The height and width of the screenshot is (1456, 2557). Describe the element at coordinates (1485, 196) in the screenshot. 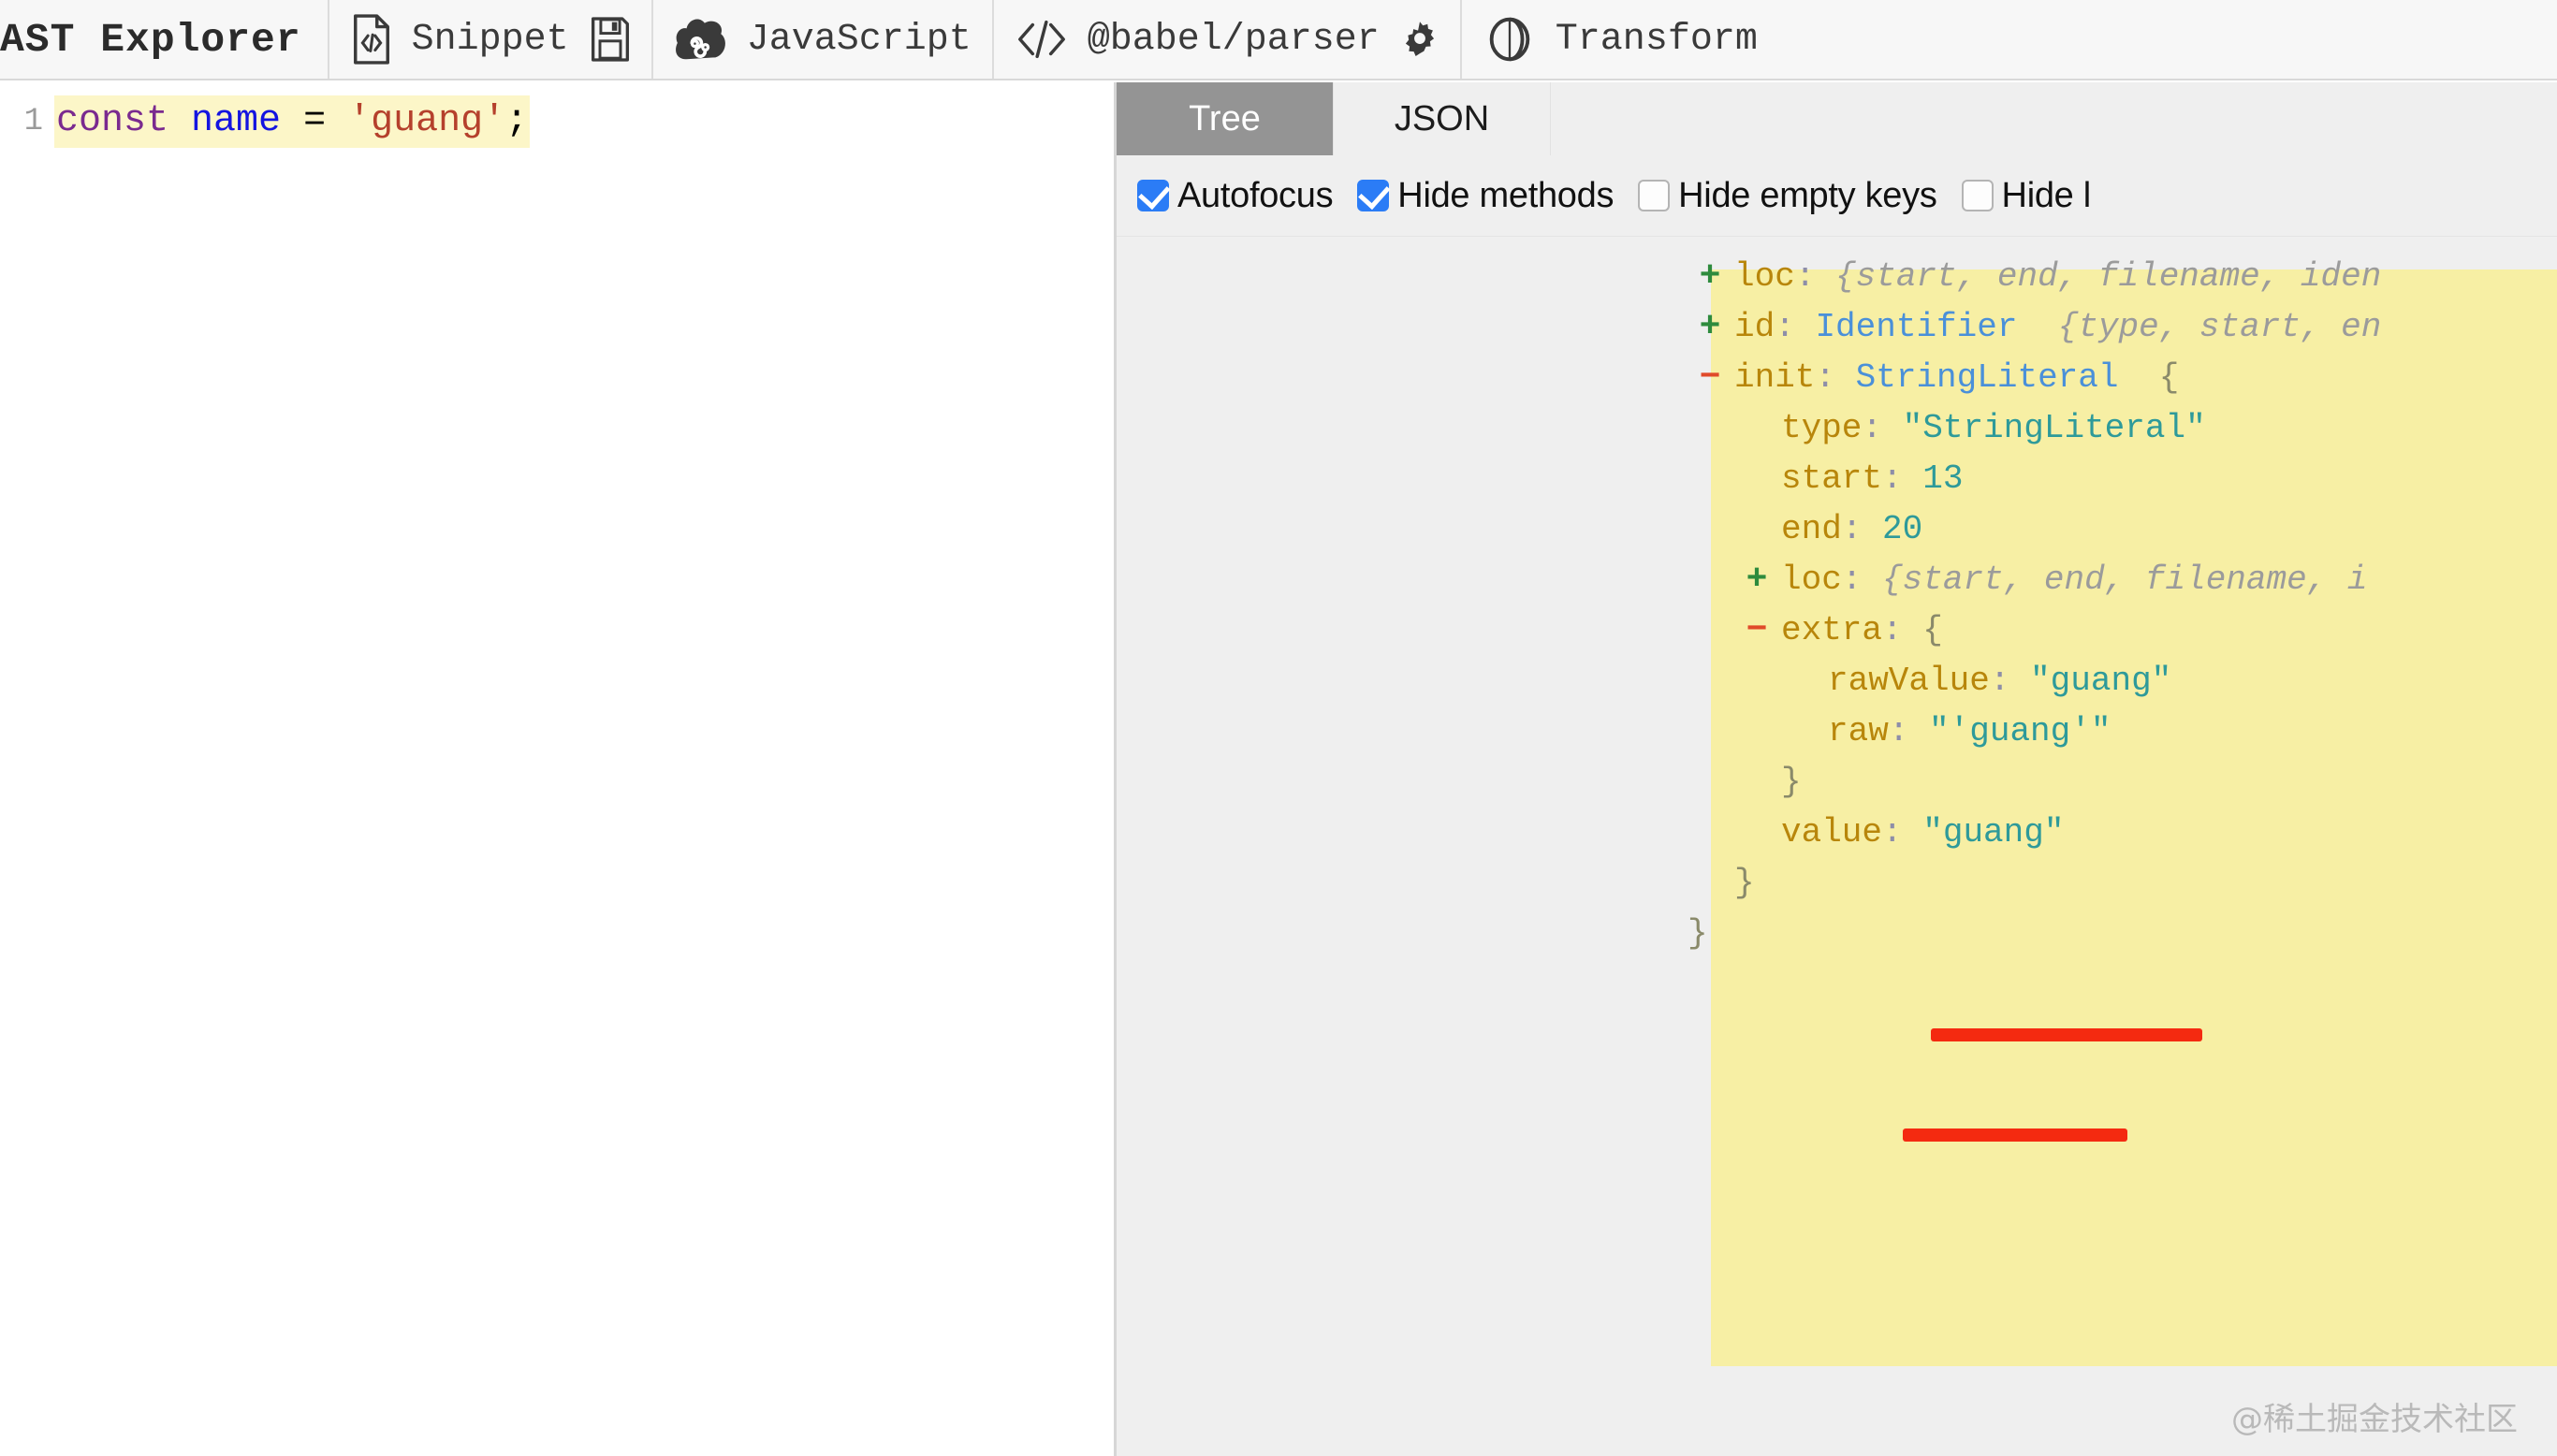

I see `option-hide-methods: Hide methods` at that location.